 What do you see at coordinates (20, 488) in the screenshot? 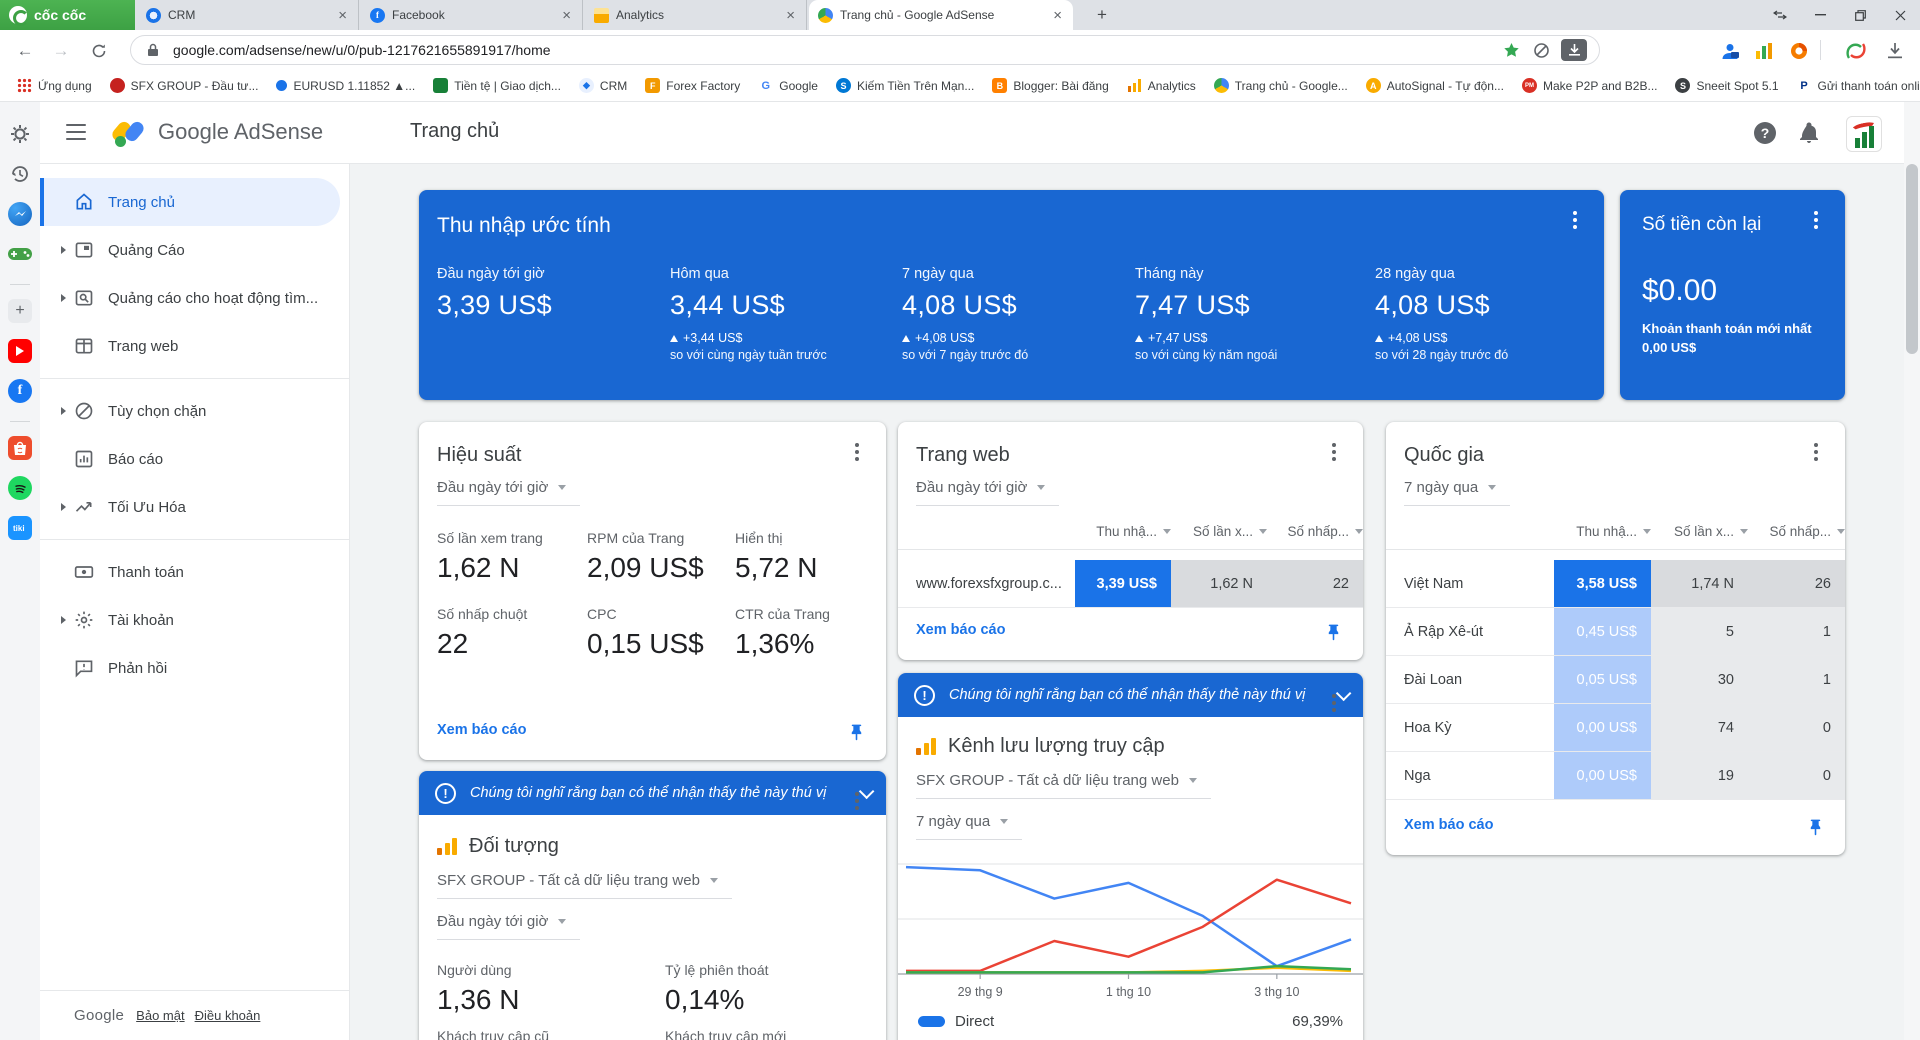
I see `spotify-icon` at bounding box center [20, 488].